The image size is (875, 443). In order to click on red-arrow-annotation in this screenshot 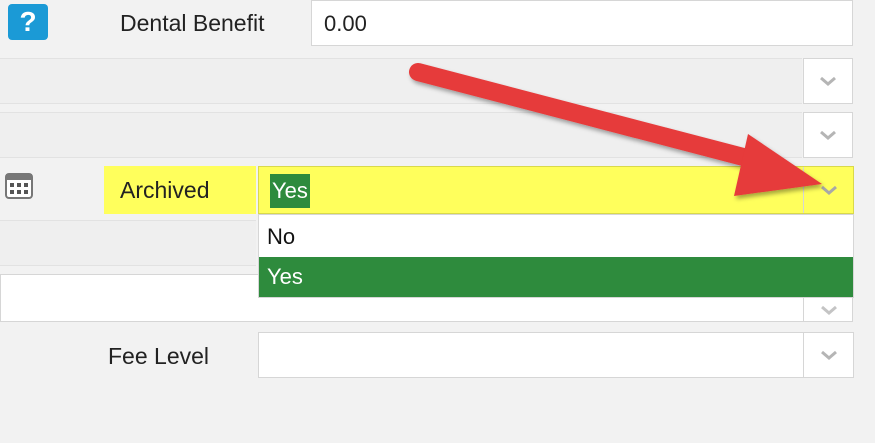, I will do `click(615, 129)`.